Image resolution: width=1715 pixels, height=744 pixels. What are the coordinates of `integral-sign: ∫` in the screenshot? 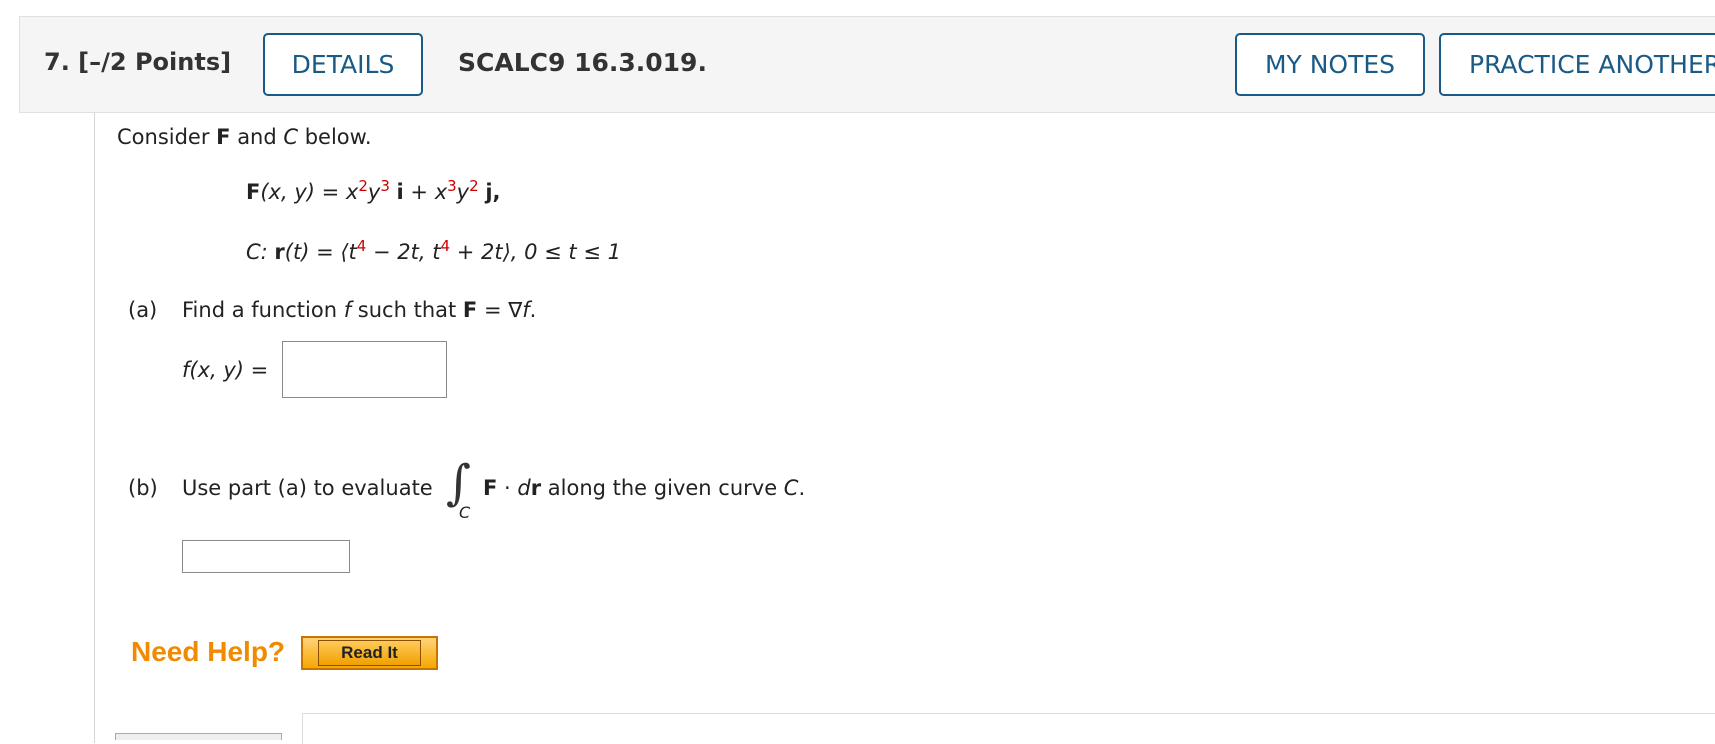 It's located at (459, 483).